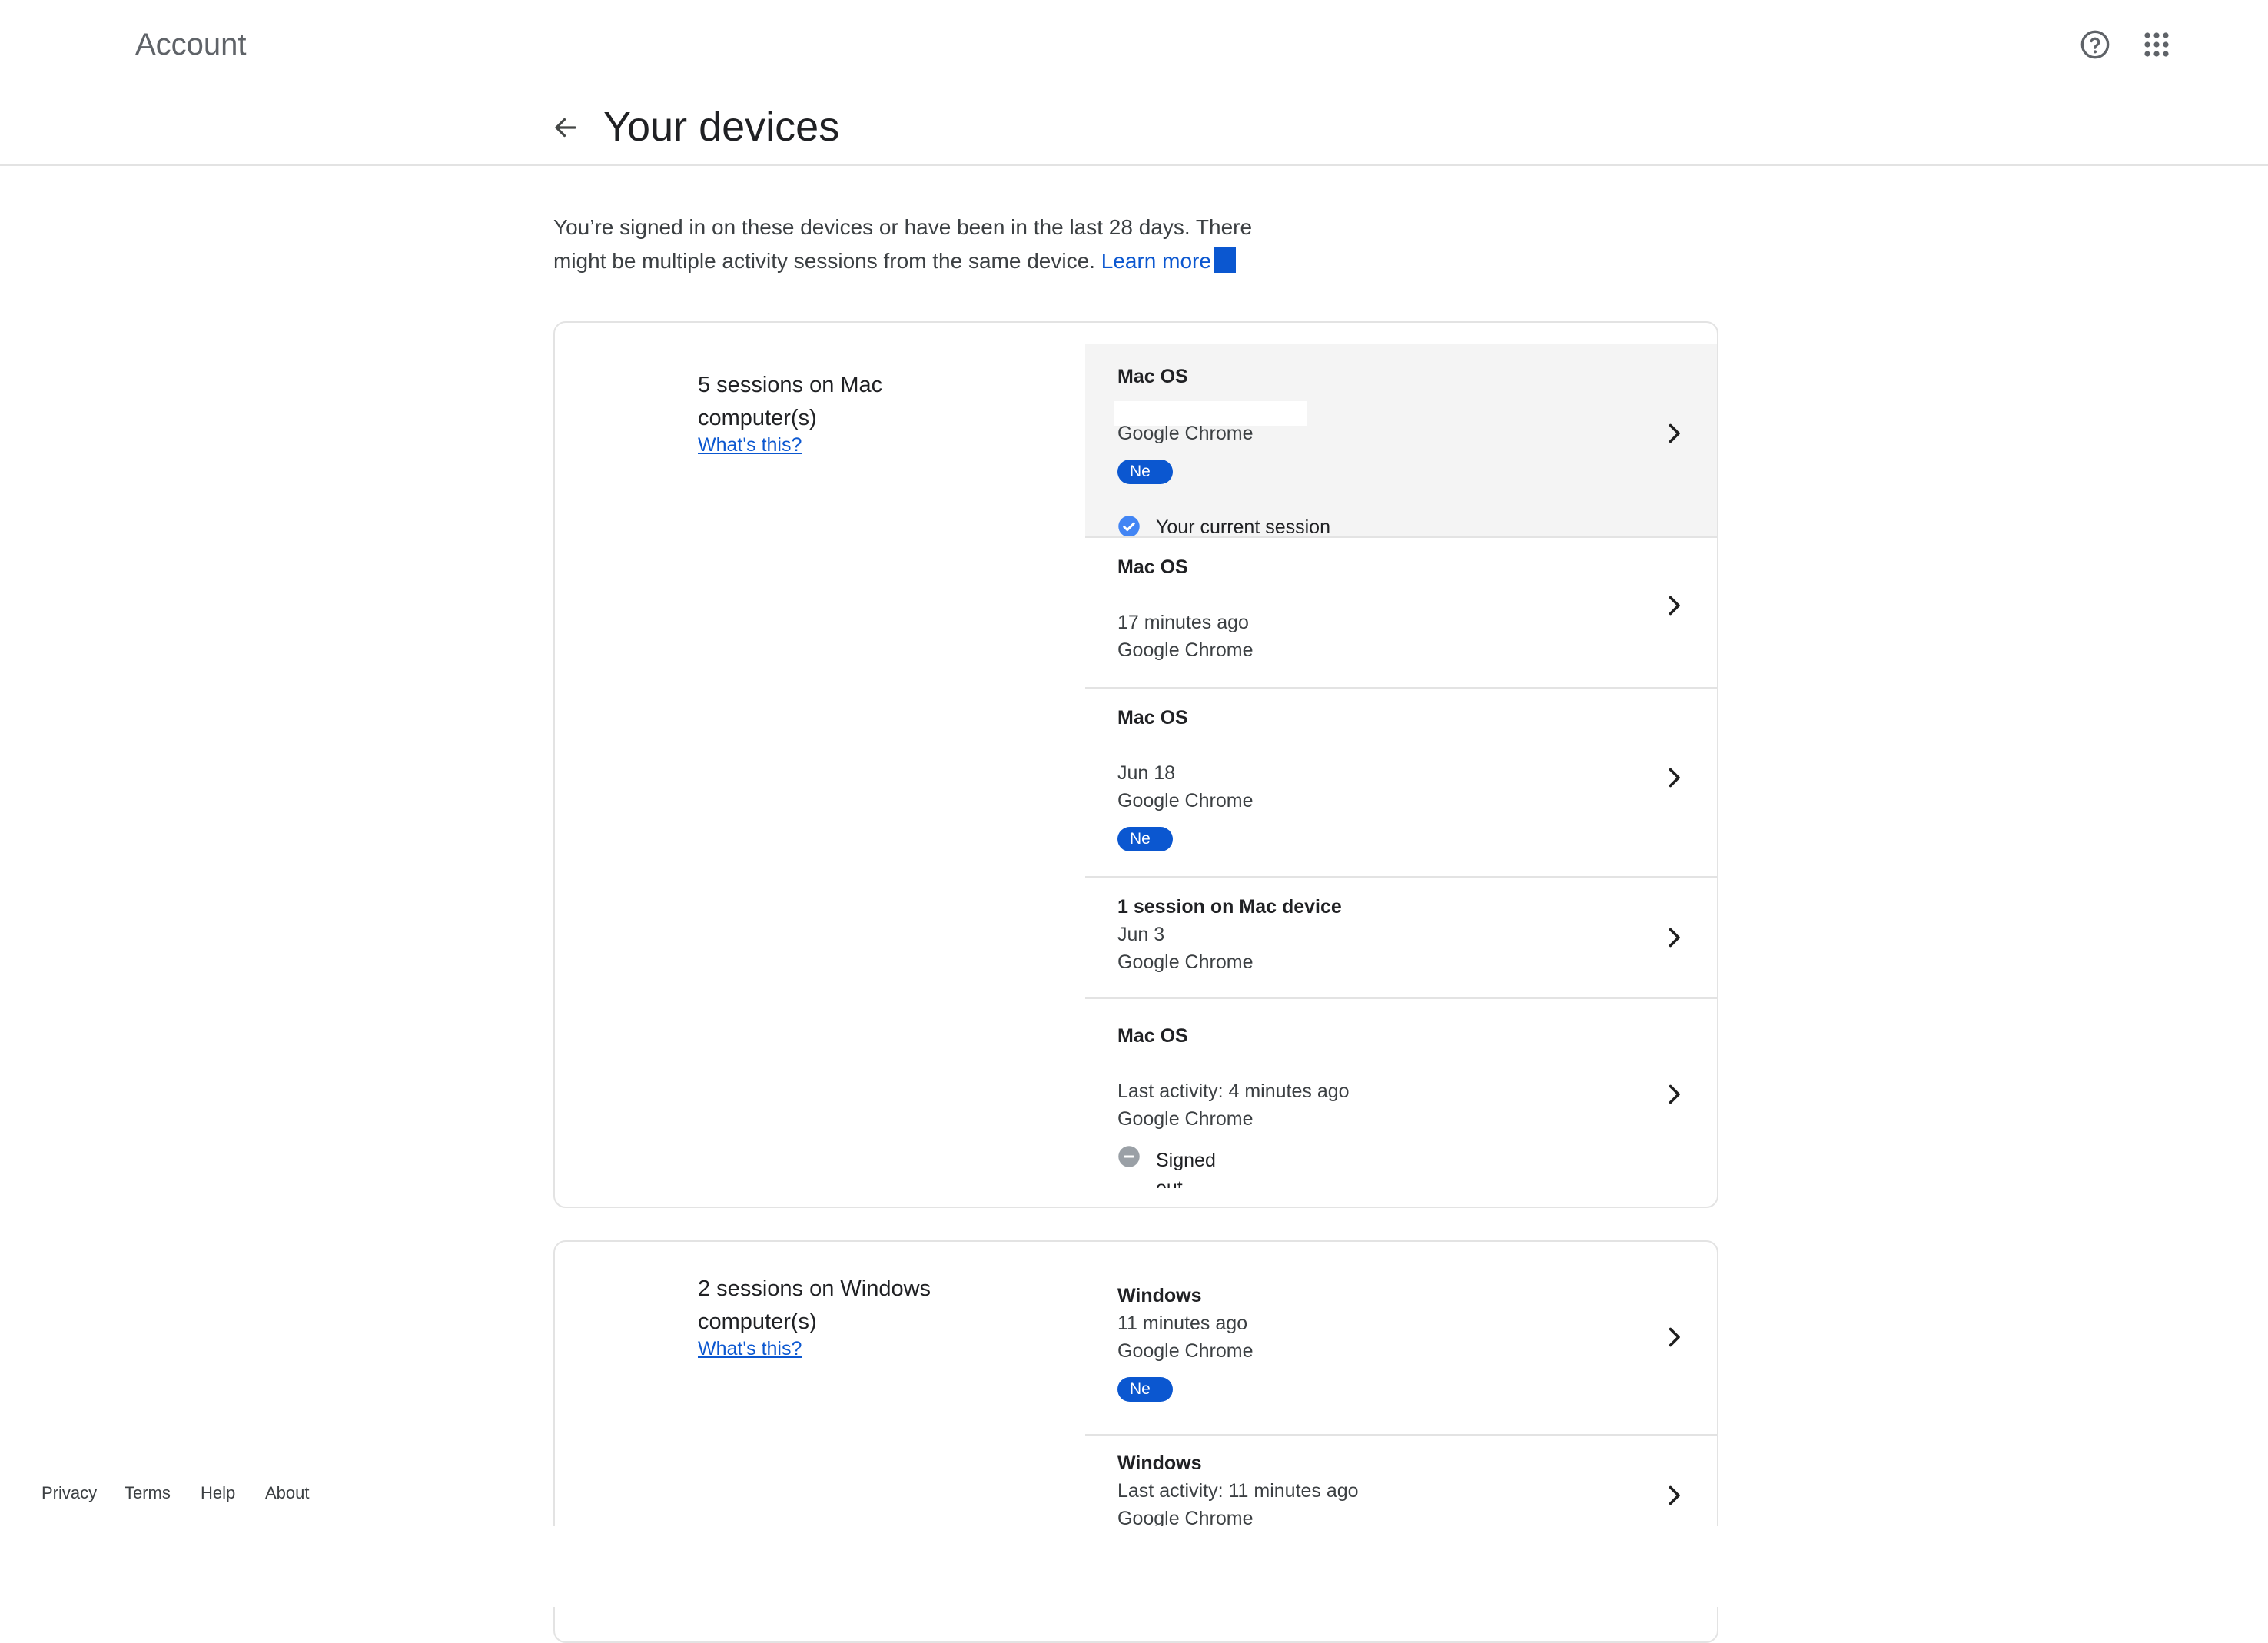  I want to click on header-divider, so click(1134, 165).